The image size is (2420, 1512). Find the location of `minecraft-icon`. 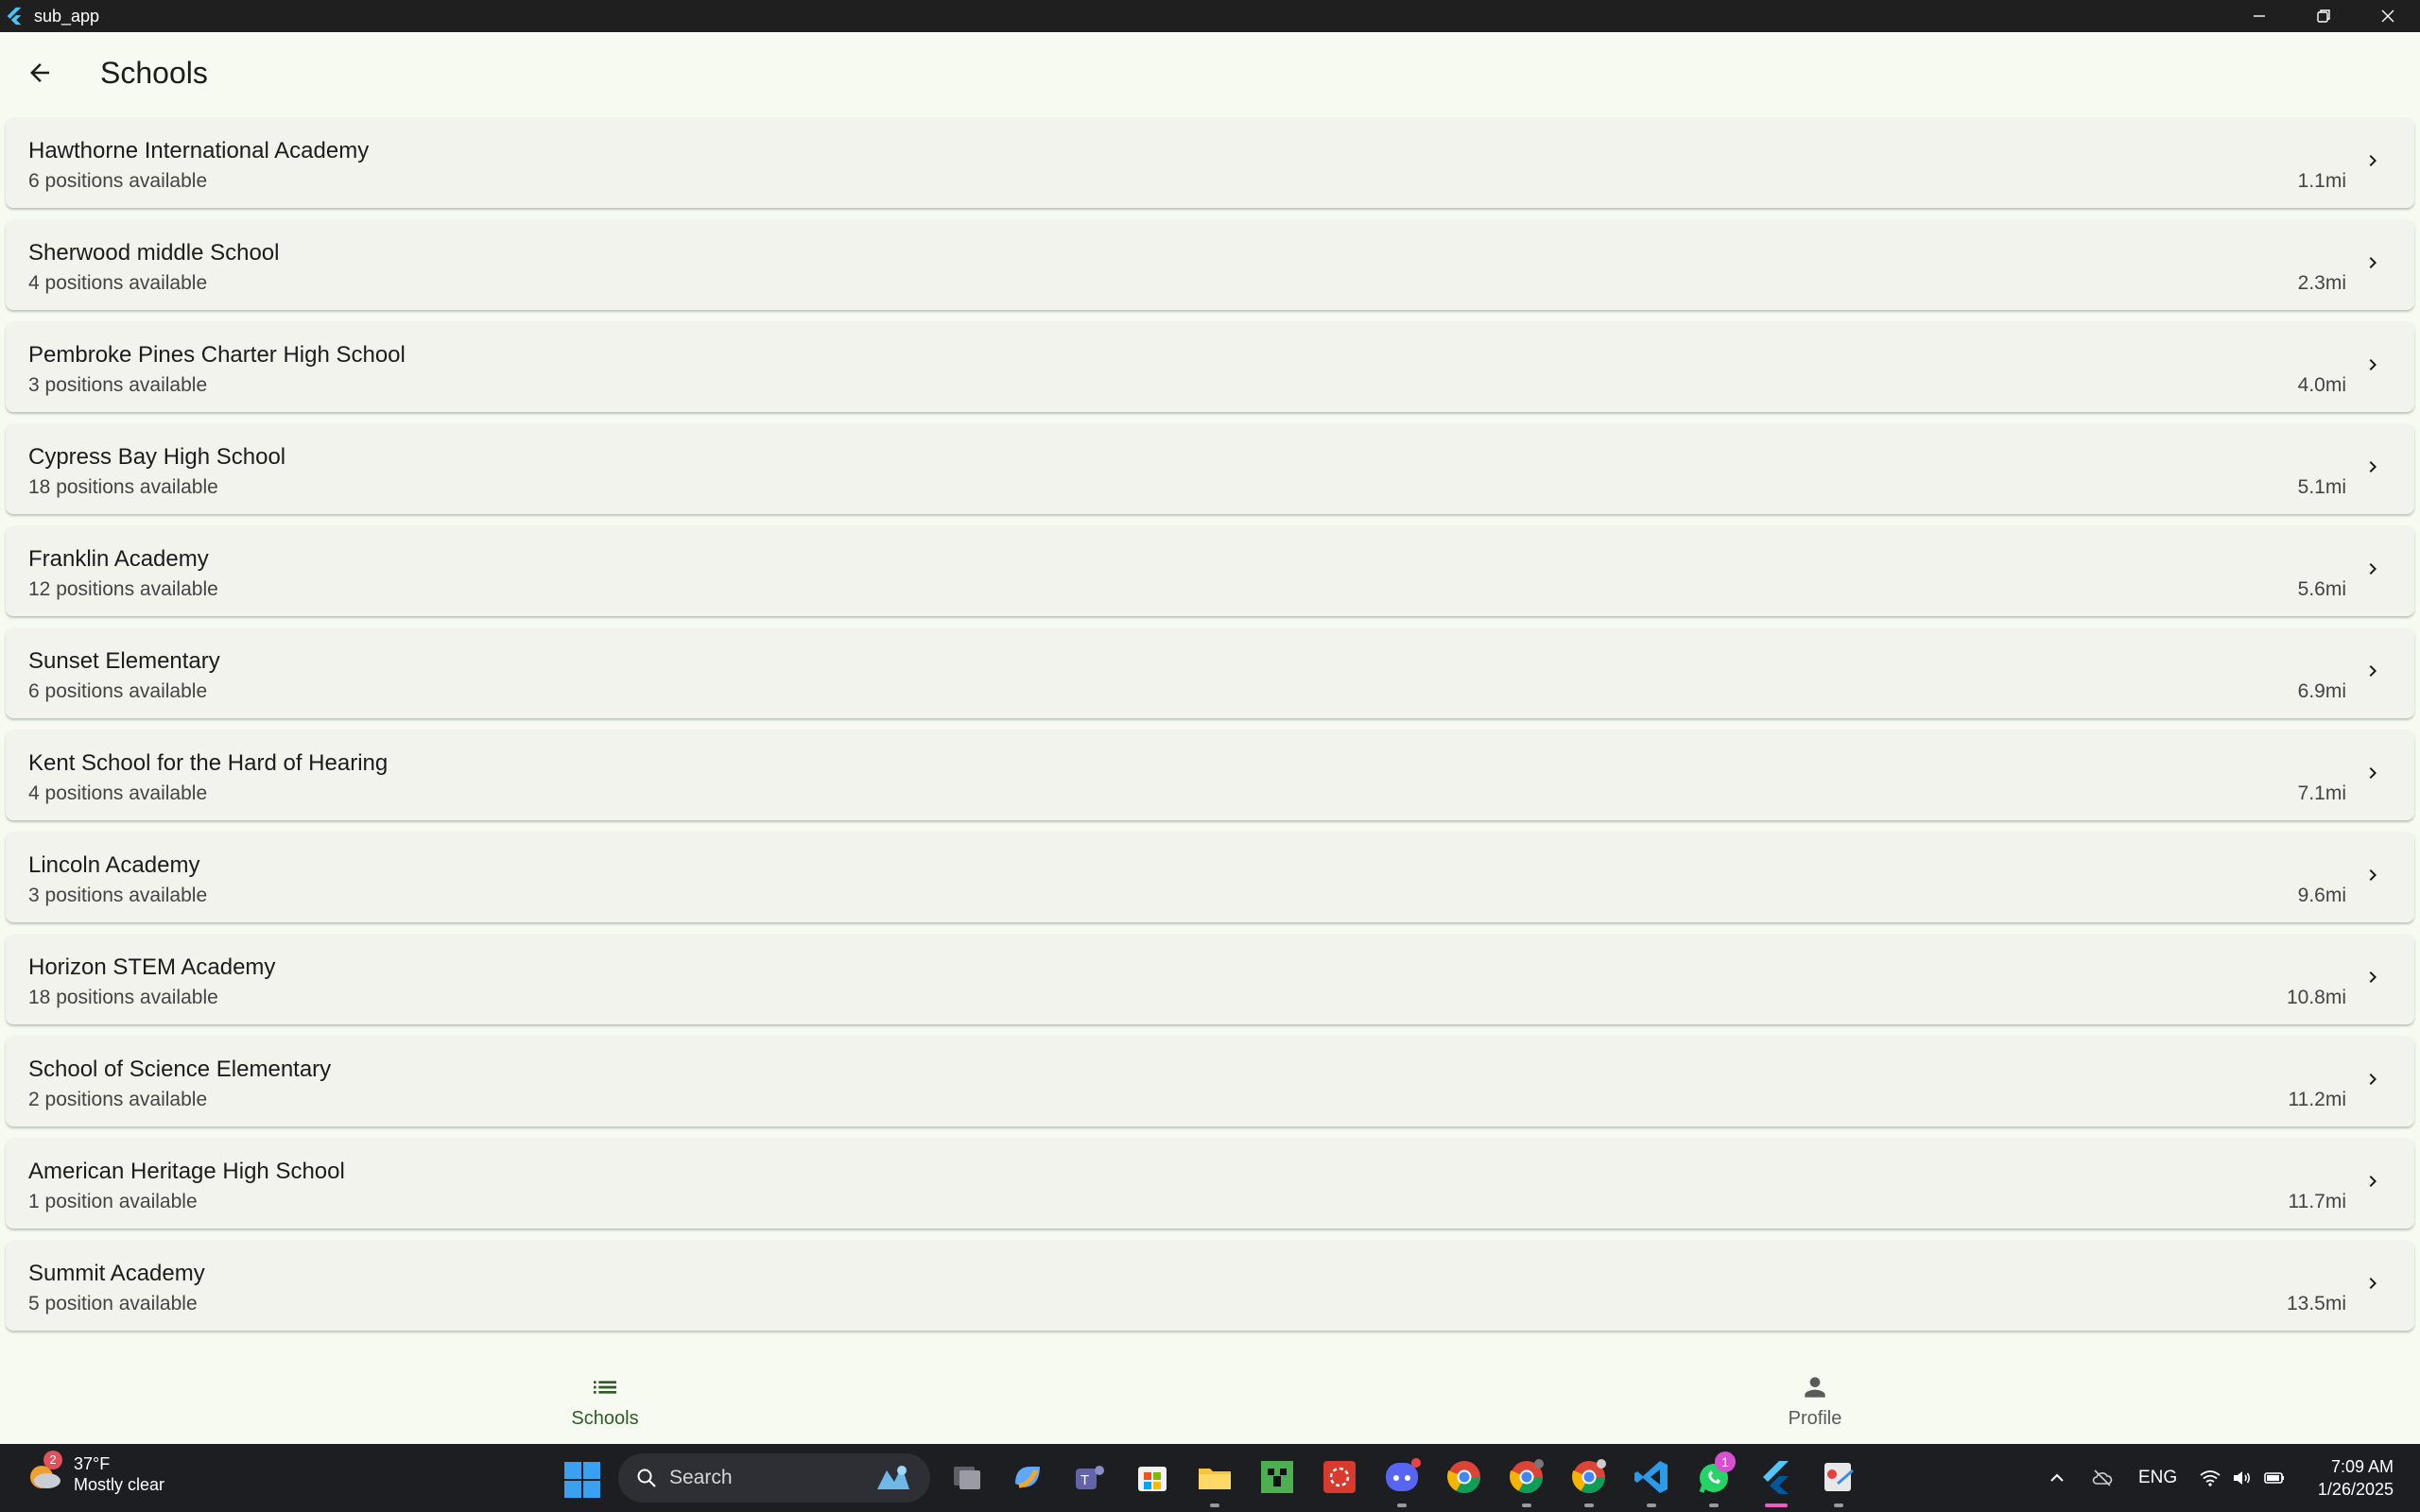

minecraft-icon is located at coordinates (1277, 1477).